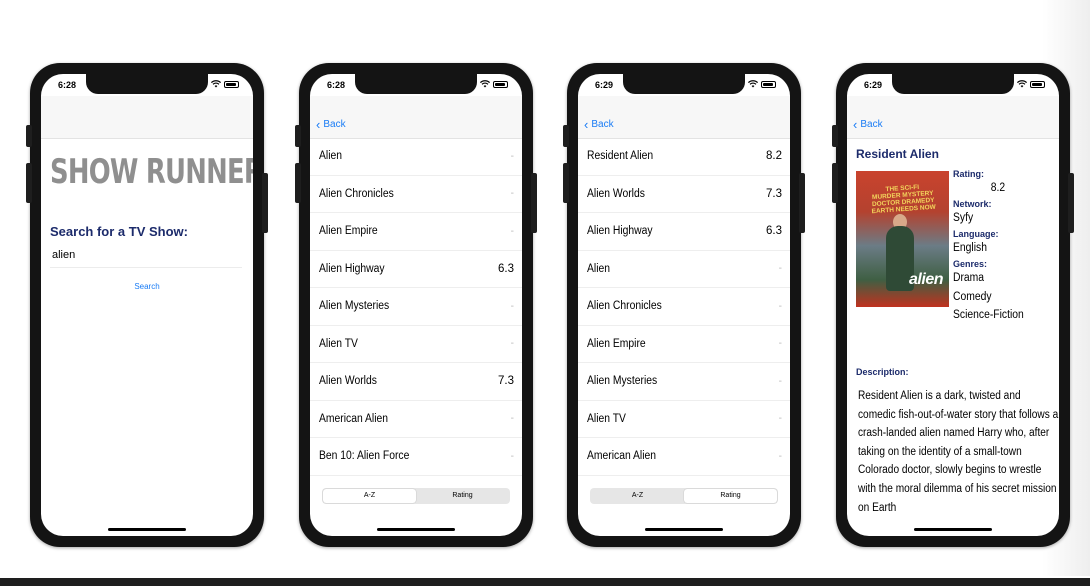  I want to click on genres-label: Genres:, so click(970, 264).